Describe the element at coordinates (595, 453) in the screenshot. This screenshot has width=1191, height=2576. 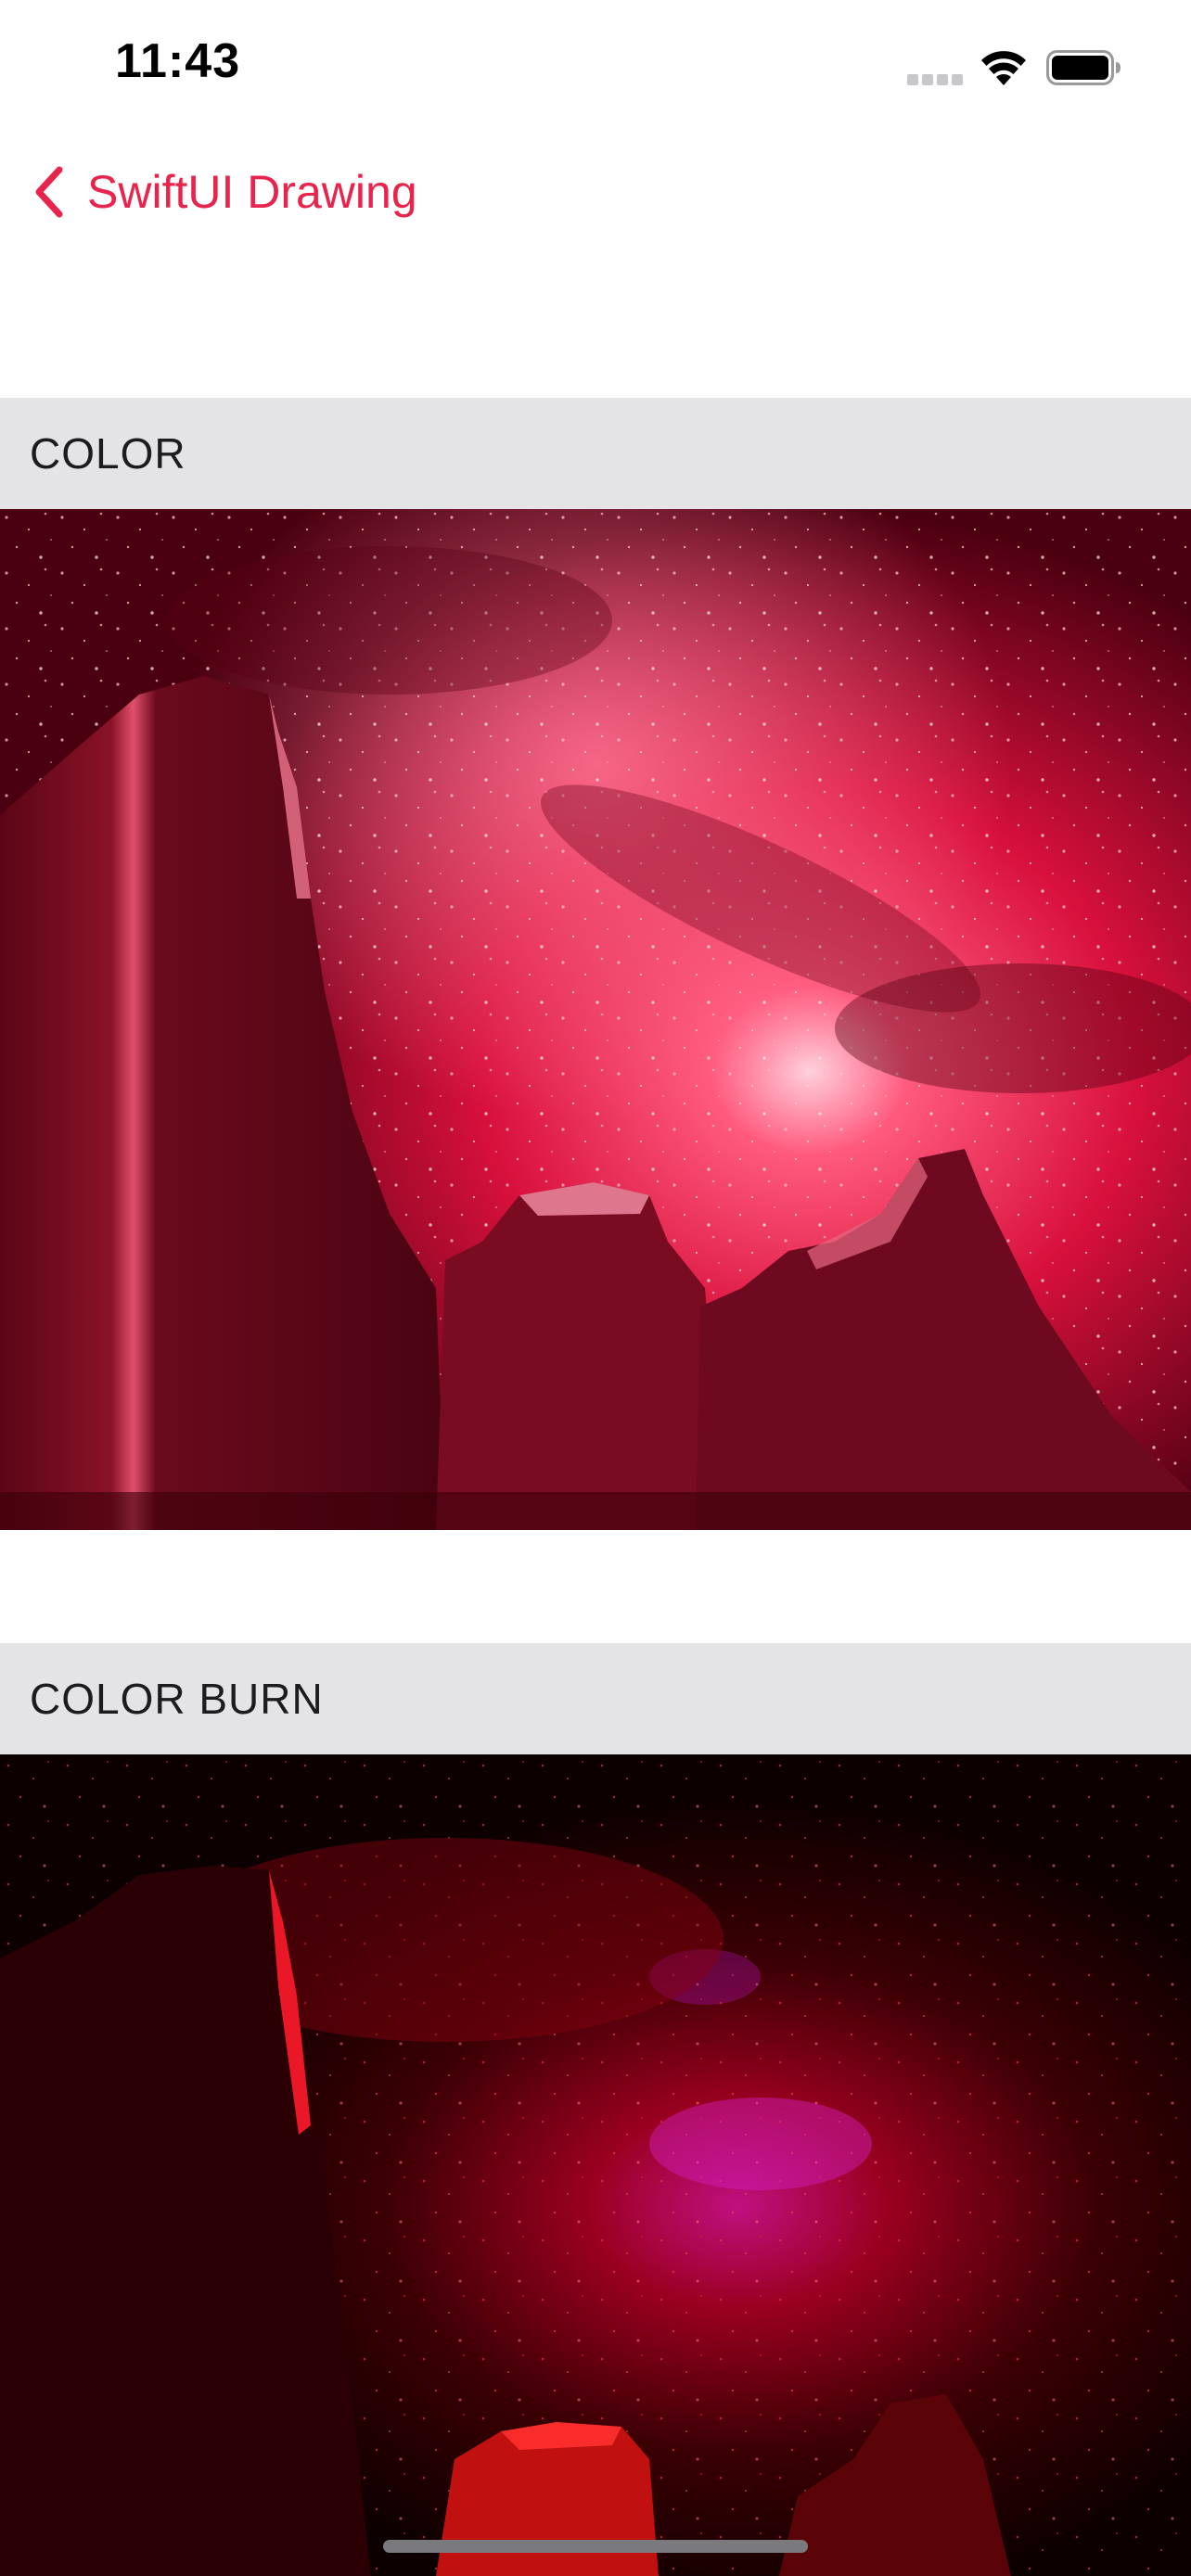
I see `section-header-color: COLOR` at that location.